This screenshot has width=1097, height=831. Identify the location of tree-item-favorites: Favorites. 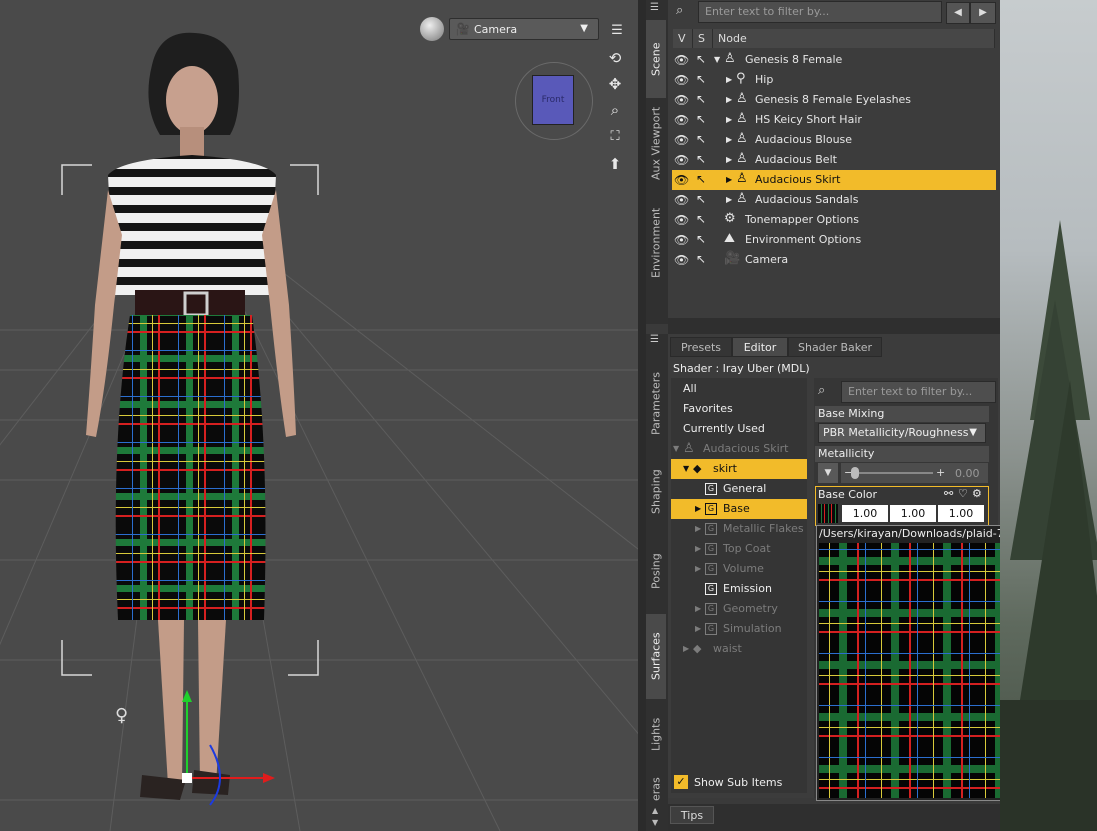
(739, 409).